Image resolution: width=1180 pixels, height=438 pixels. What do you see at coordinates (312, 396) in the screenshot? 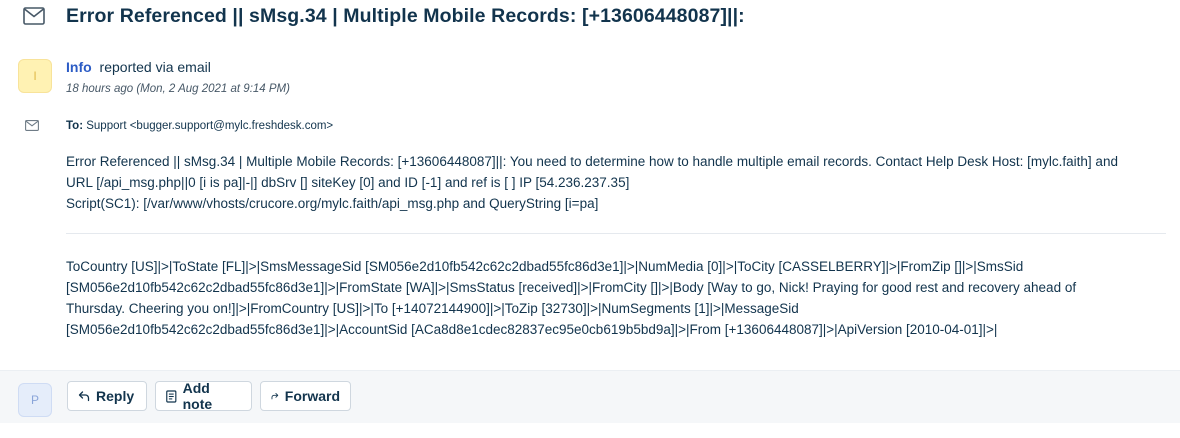
I see `forward-button-label: Forward` at bounding box center [312, 396].